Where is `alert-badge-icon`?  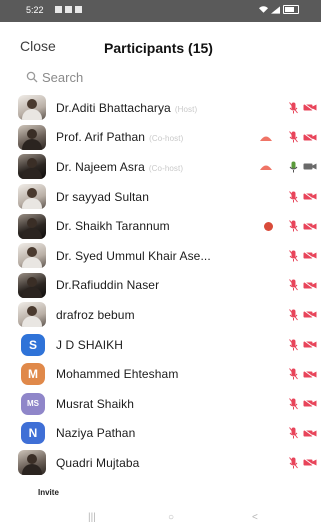
alert-badge-icon is located at coordinates (268, 226).